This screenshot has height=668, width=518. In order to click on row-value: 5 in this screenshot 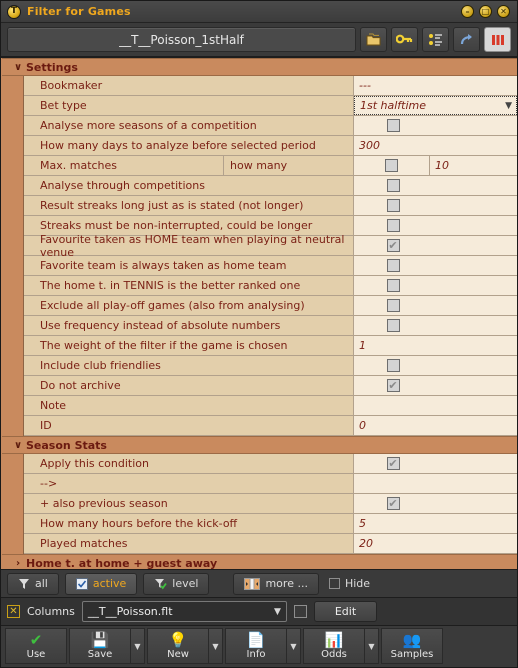, I will do `click(435, 523)`.